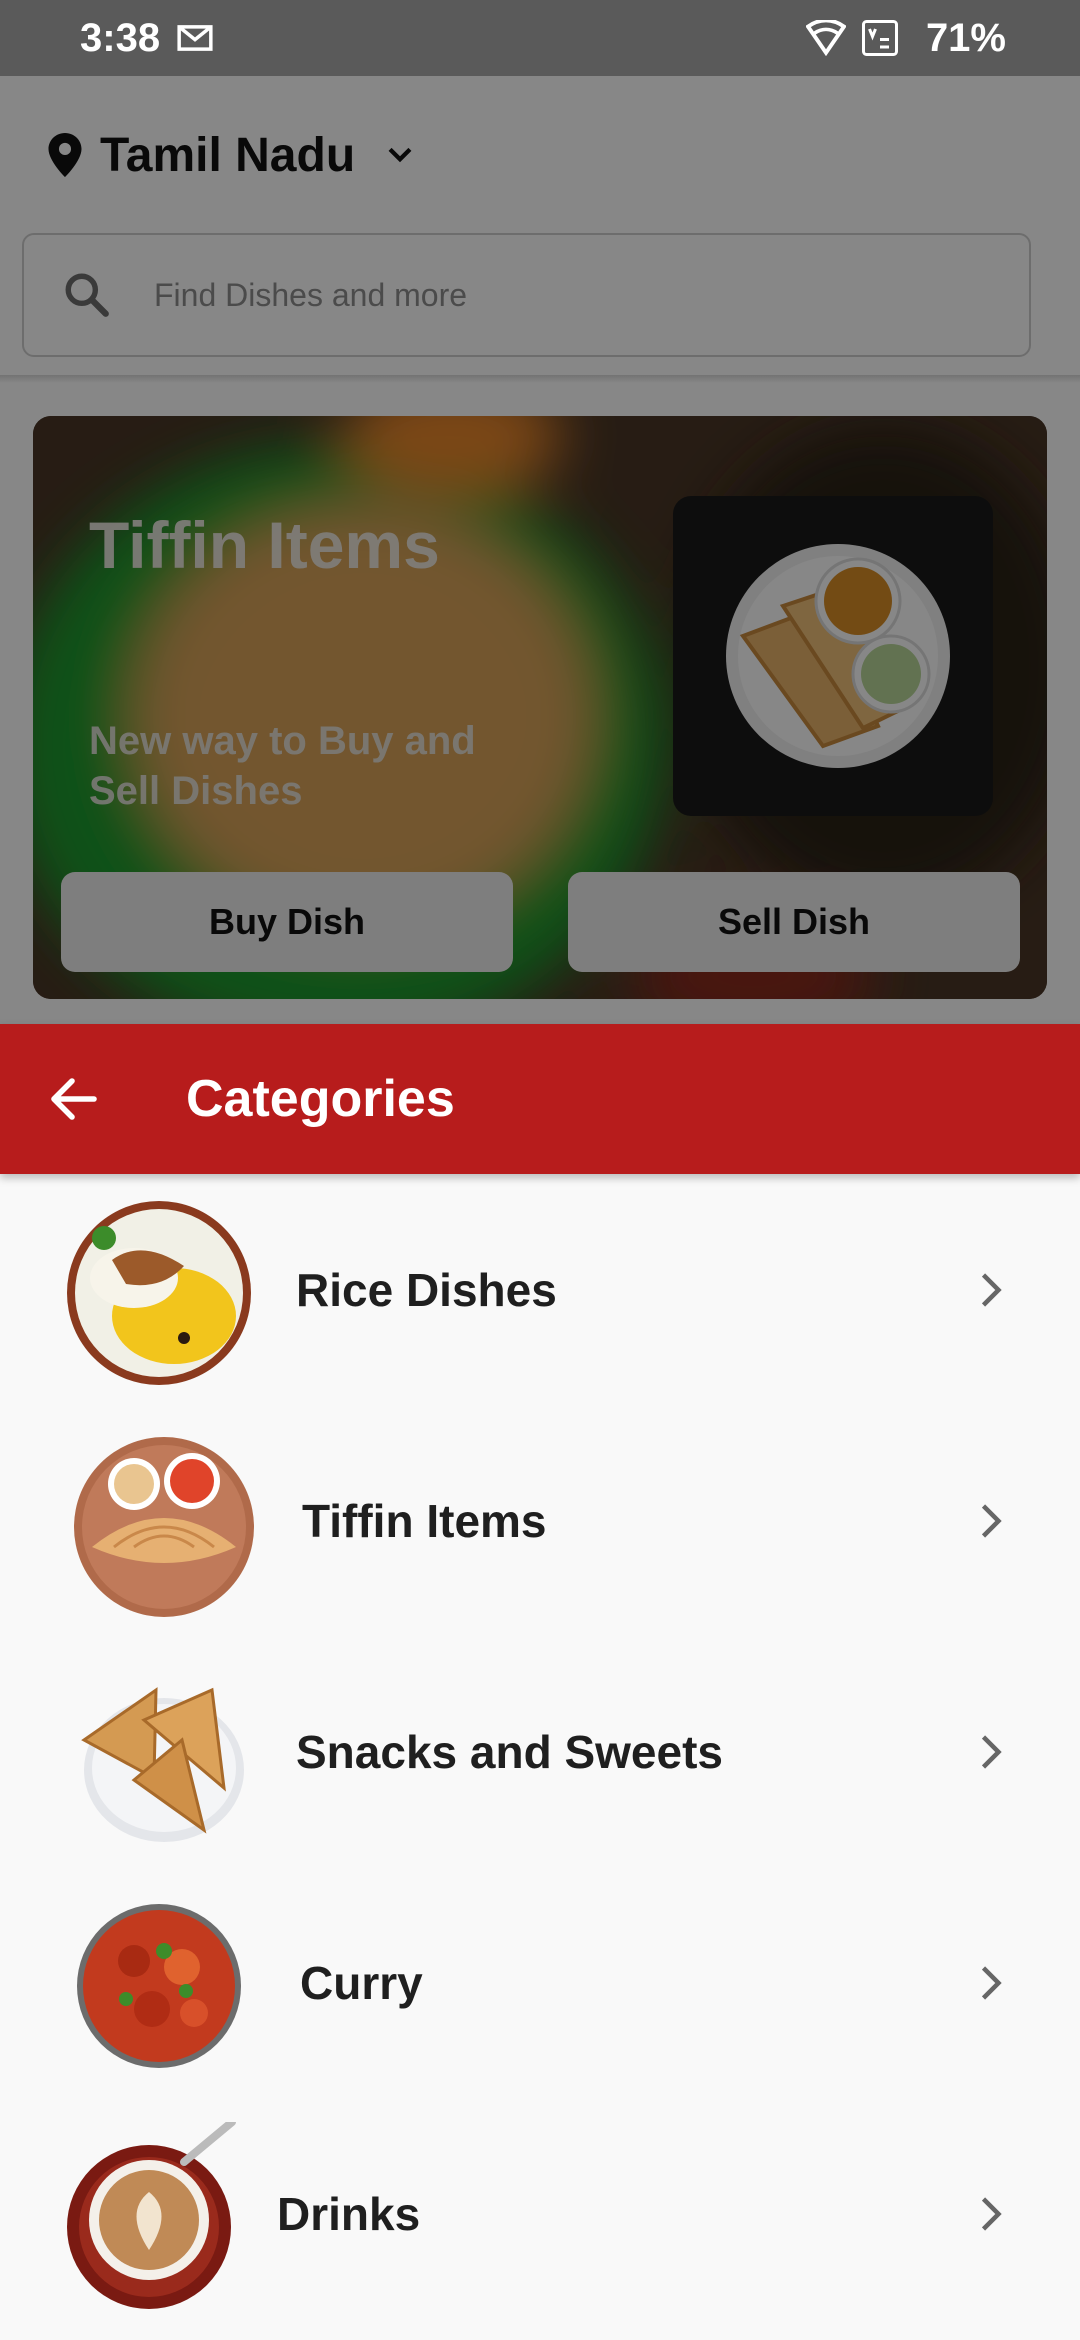 The image size is (1080, 2340). What do you see at coordinates (164, 1527) in the screenshot?
I see `dosa-plate-icon` at bounding box center [164, 1527].